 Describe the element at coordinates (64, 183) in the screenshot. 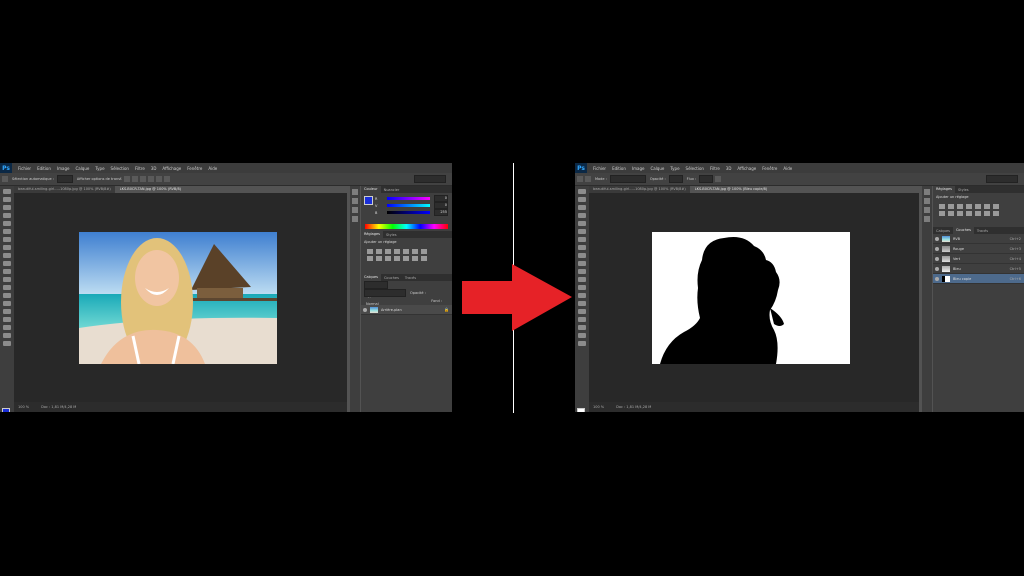

I see `auto-select-dropdown: Calque` at that location.